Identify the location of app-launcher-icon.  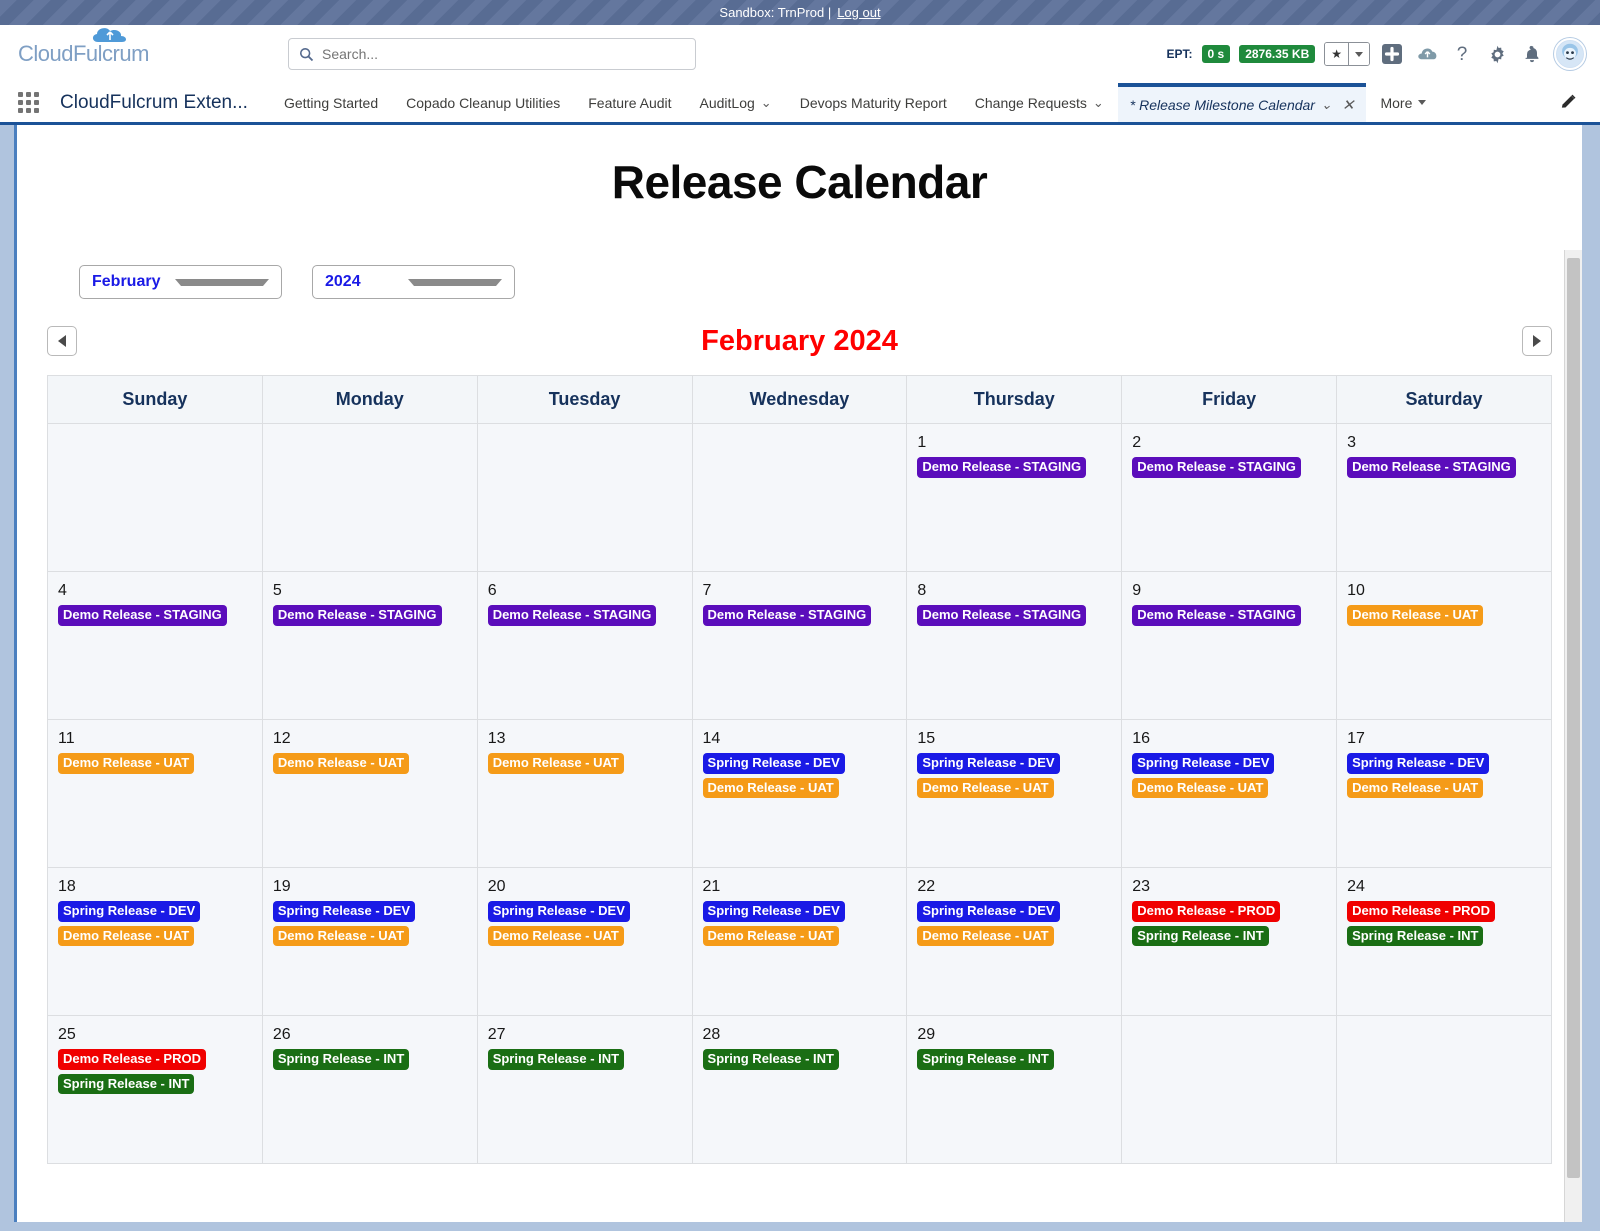
(31, 102).